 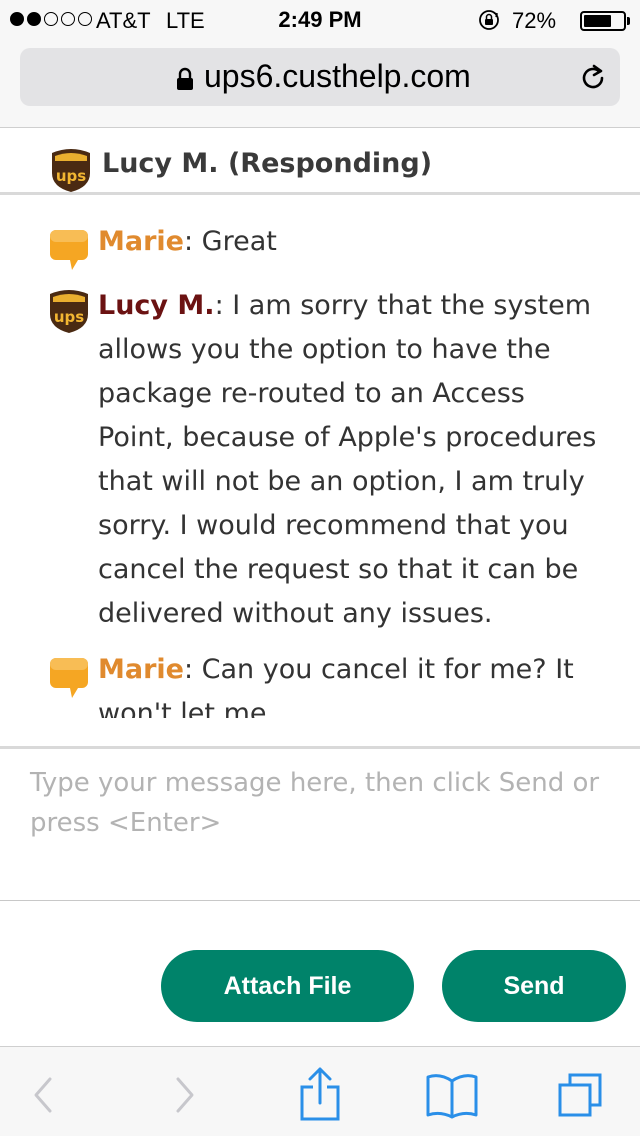 I want to click on tabs-icon, so click(x=580, y=1095).